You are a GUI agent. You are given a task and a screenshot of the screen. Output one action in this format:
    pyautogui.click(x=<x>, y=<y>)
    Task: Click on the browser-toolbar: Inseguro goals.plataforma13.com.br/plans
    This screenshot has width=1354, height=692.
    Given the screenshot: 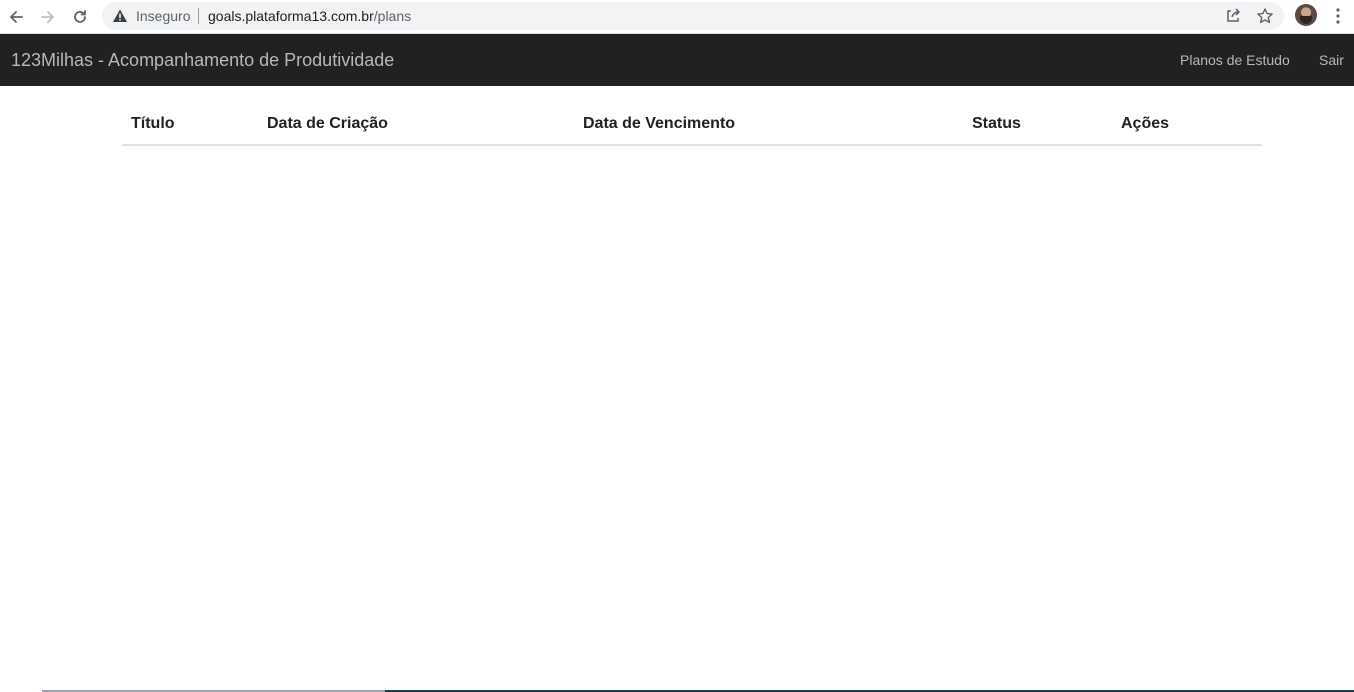 What is the action you would take?
    pyautogui.click(x=677, y=17)
    